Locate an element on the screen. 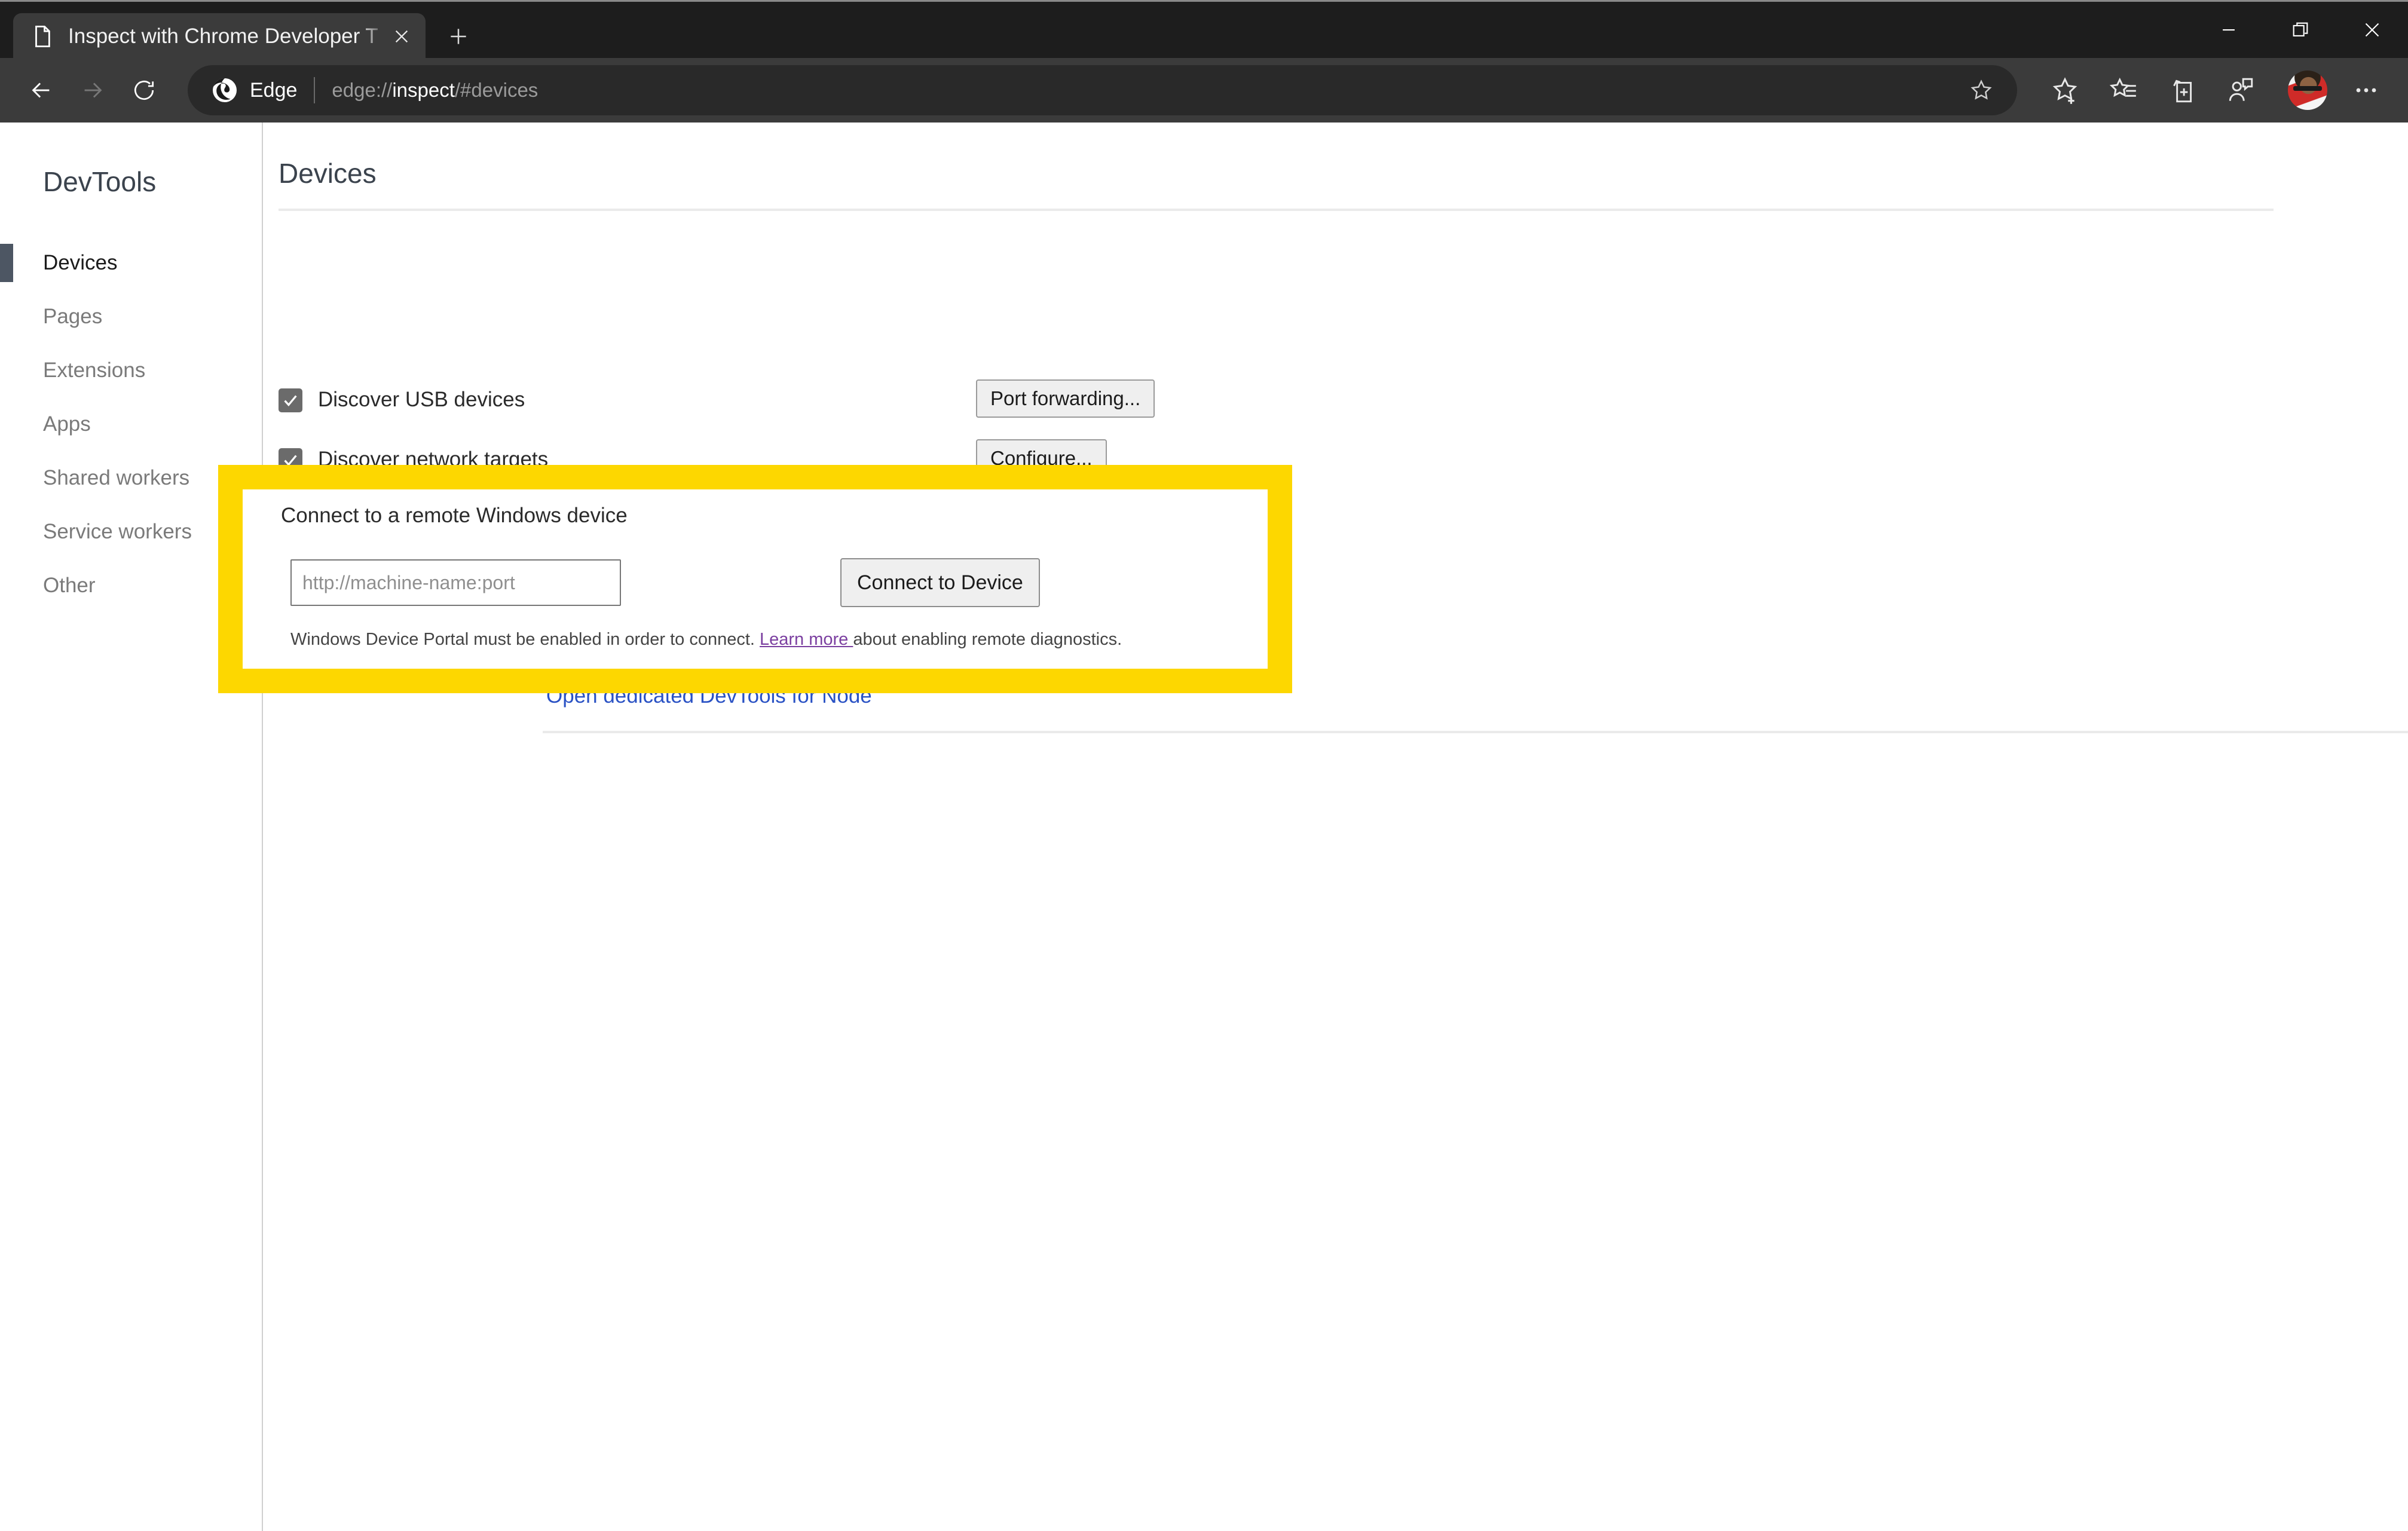  omnibox-brand-label: Edge is located at coordinates (274, 90).